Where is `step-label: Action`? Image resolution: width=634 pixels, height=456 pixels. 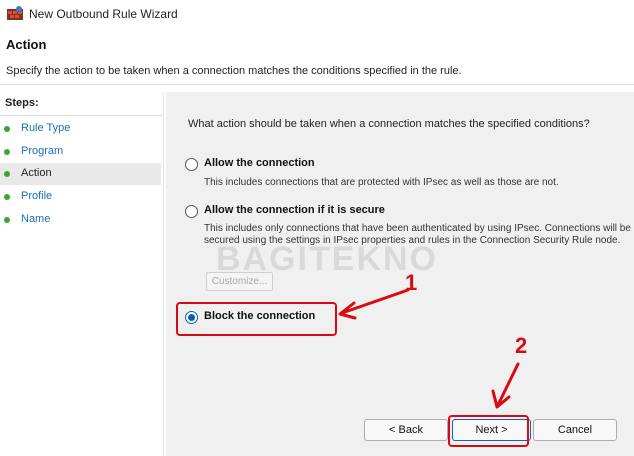 step-label: Action is located at coordinates (36, 173).